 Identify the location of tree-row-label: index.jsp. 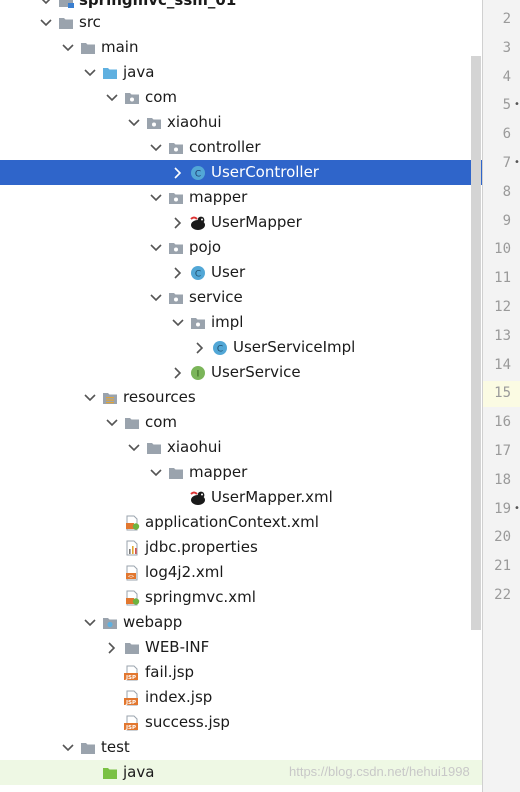
(179, 697).